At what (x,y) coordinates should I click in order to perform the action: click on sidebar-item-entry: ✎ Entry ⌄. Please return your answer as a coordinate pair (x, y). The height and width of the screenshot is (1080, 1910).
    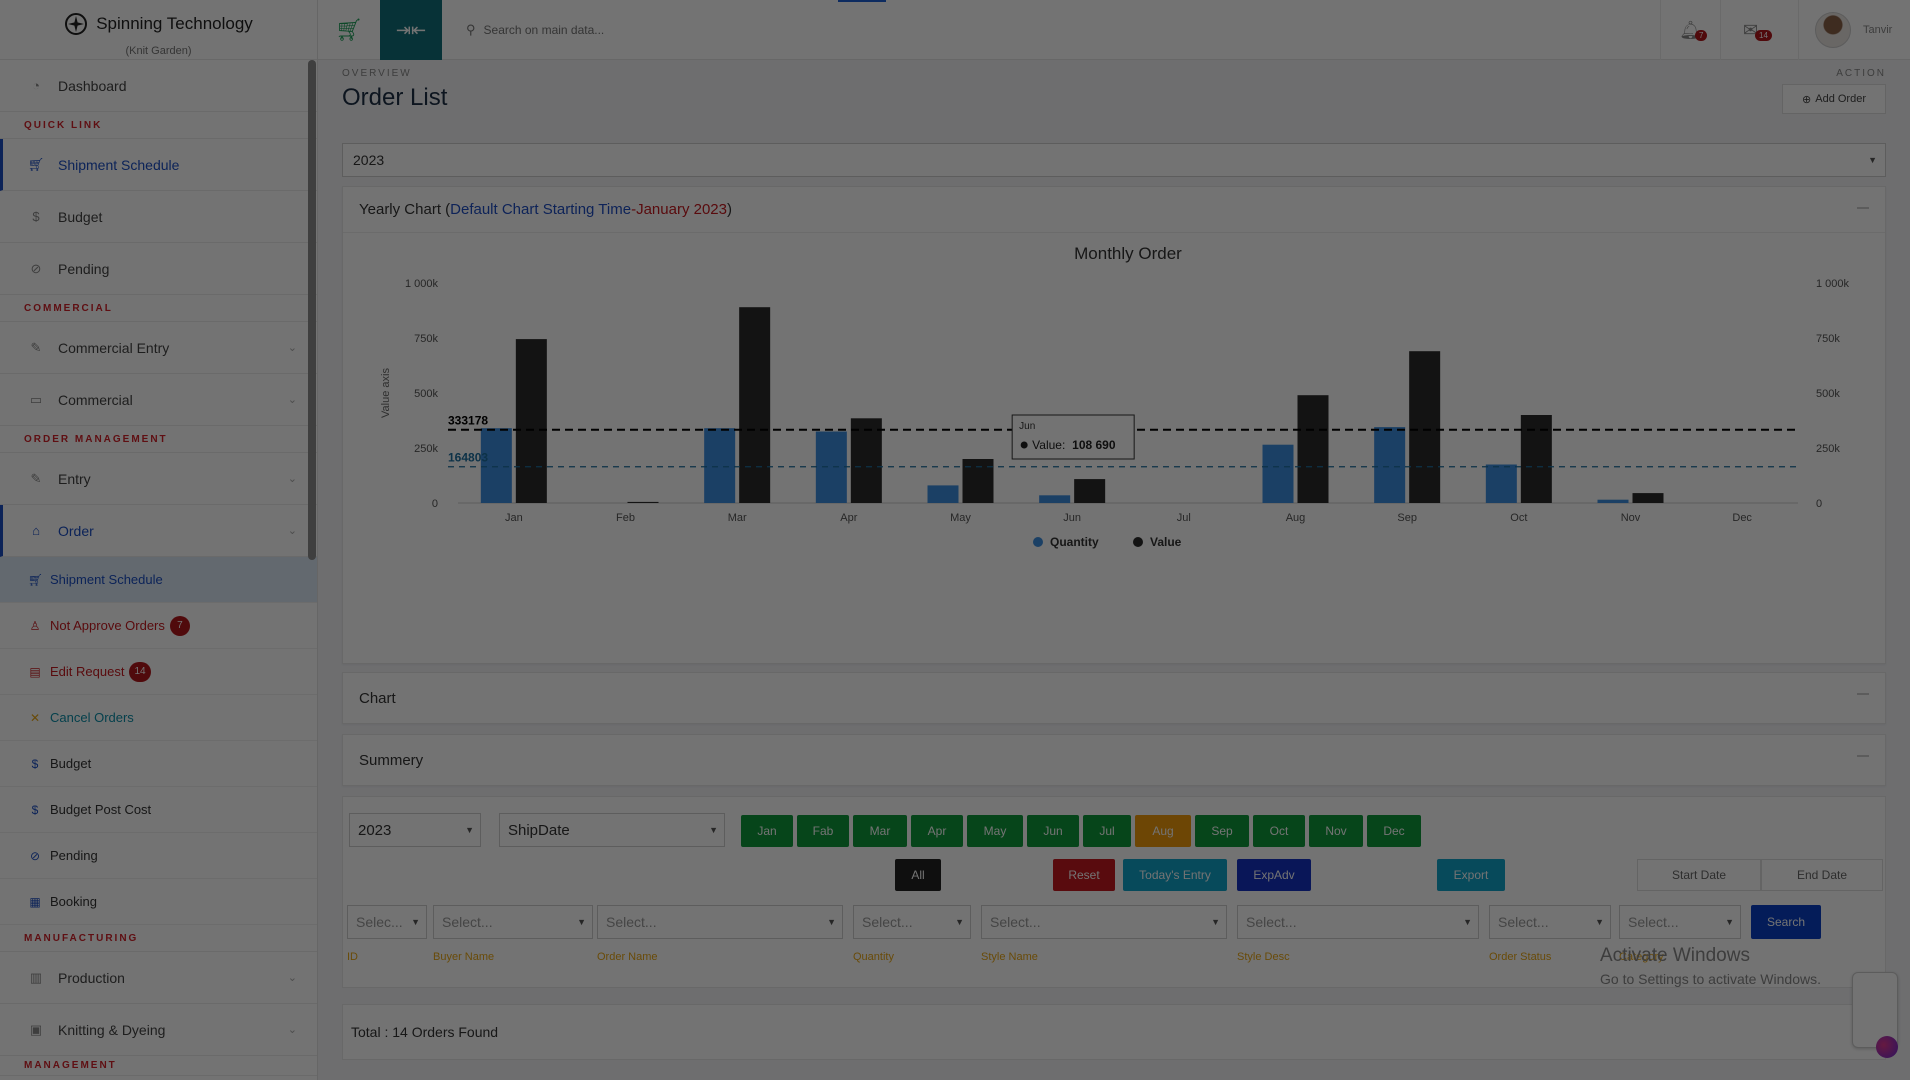
    Looking at the image, I should click on (158, 479).